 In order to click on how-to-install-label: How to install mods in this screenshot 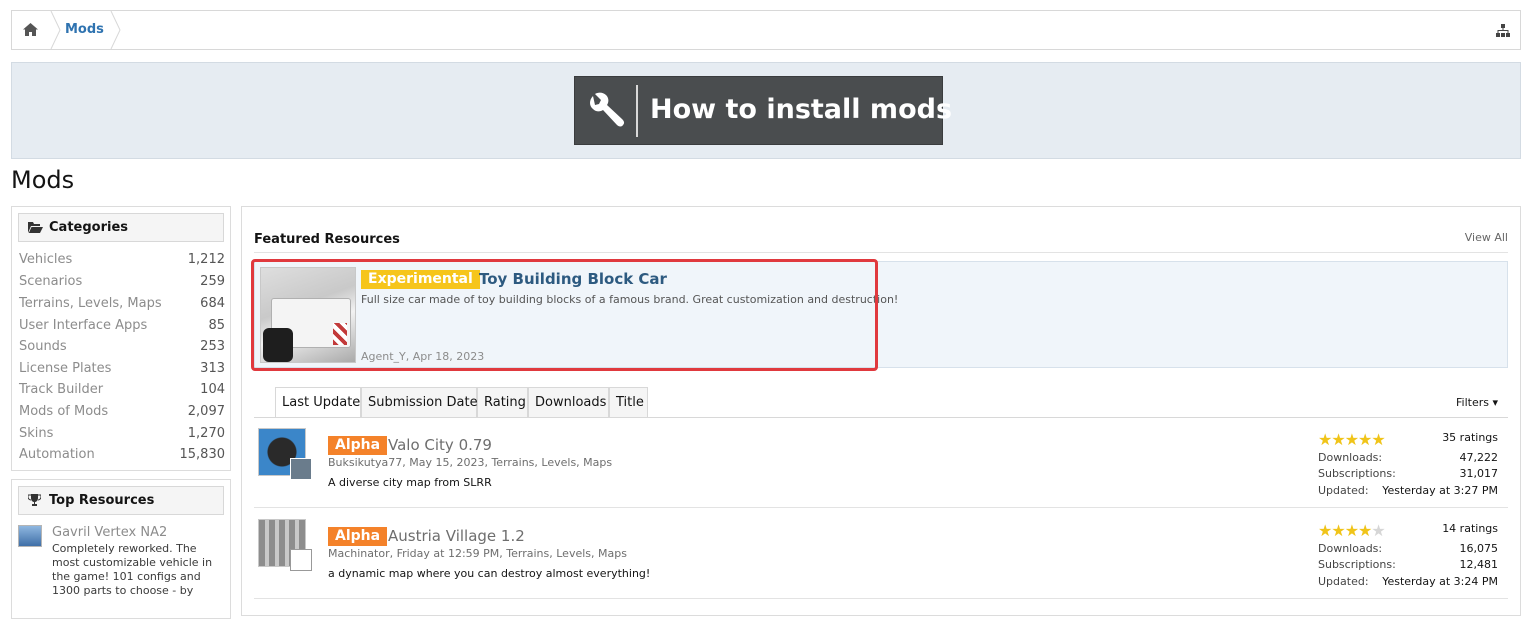, I will do `click(801, 109)`.